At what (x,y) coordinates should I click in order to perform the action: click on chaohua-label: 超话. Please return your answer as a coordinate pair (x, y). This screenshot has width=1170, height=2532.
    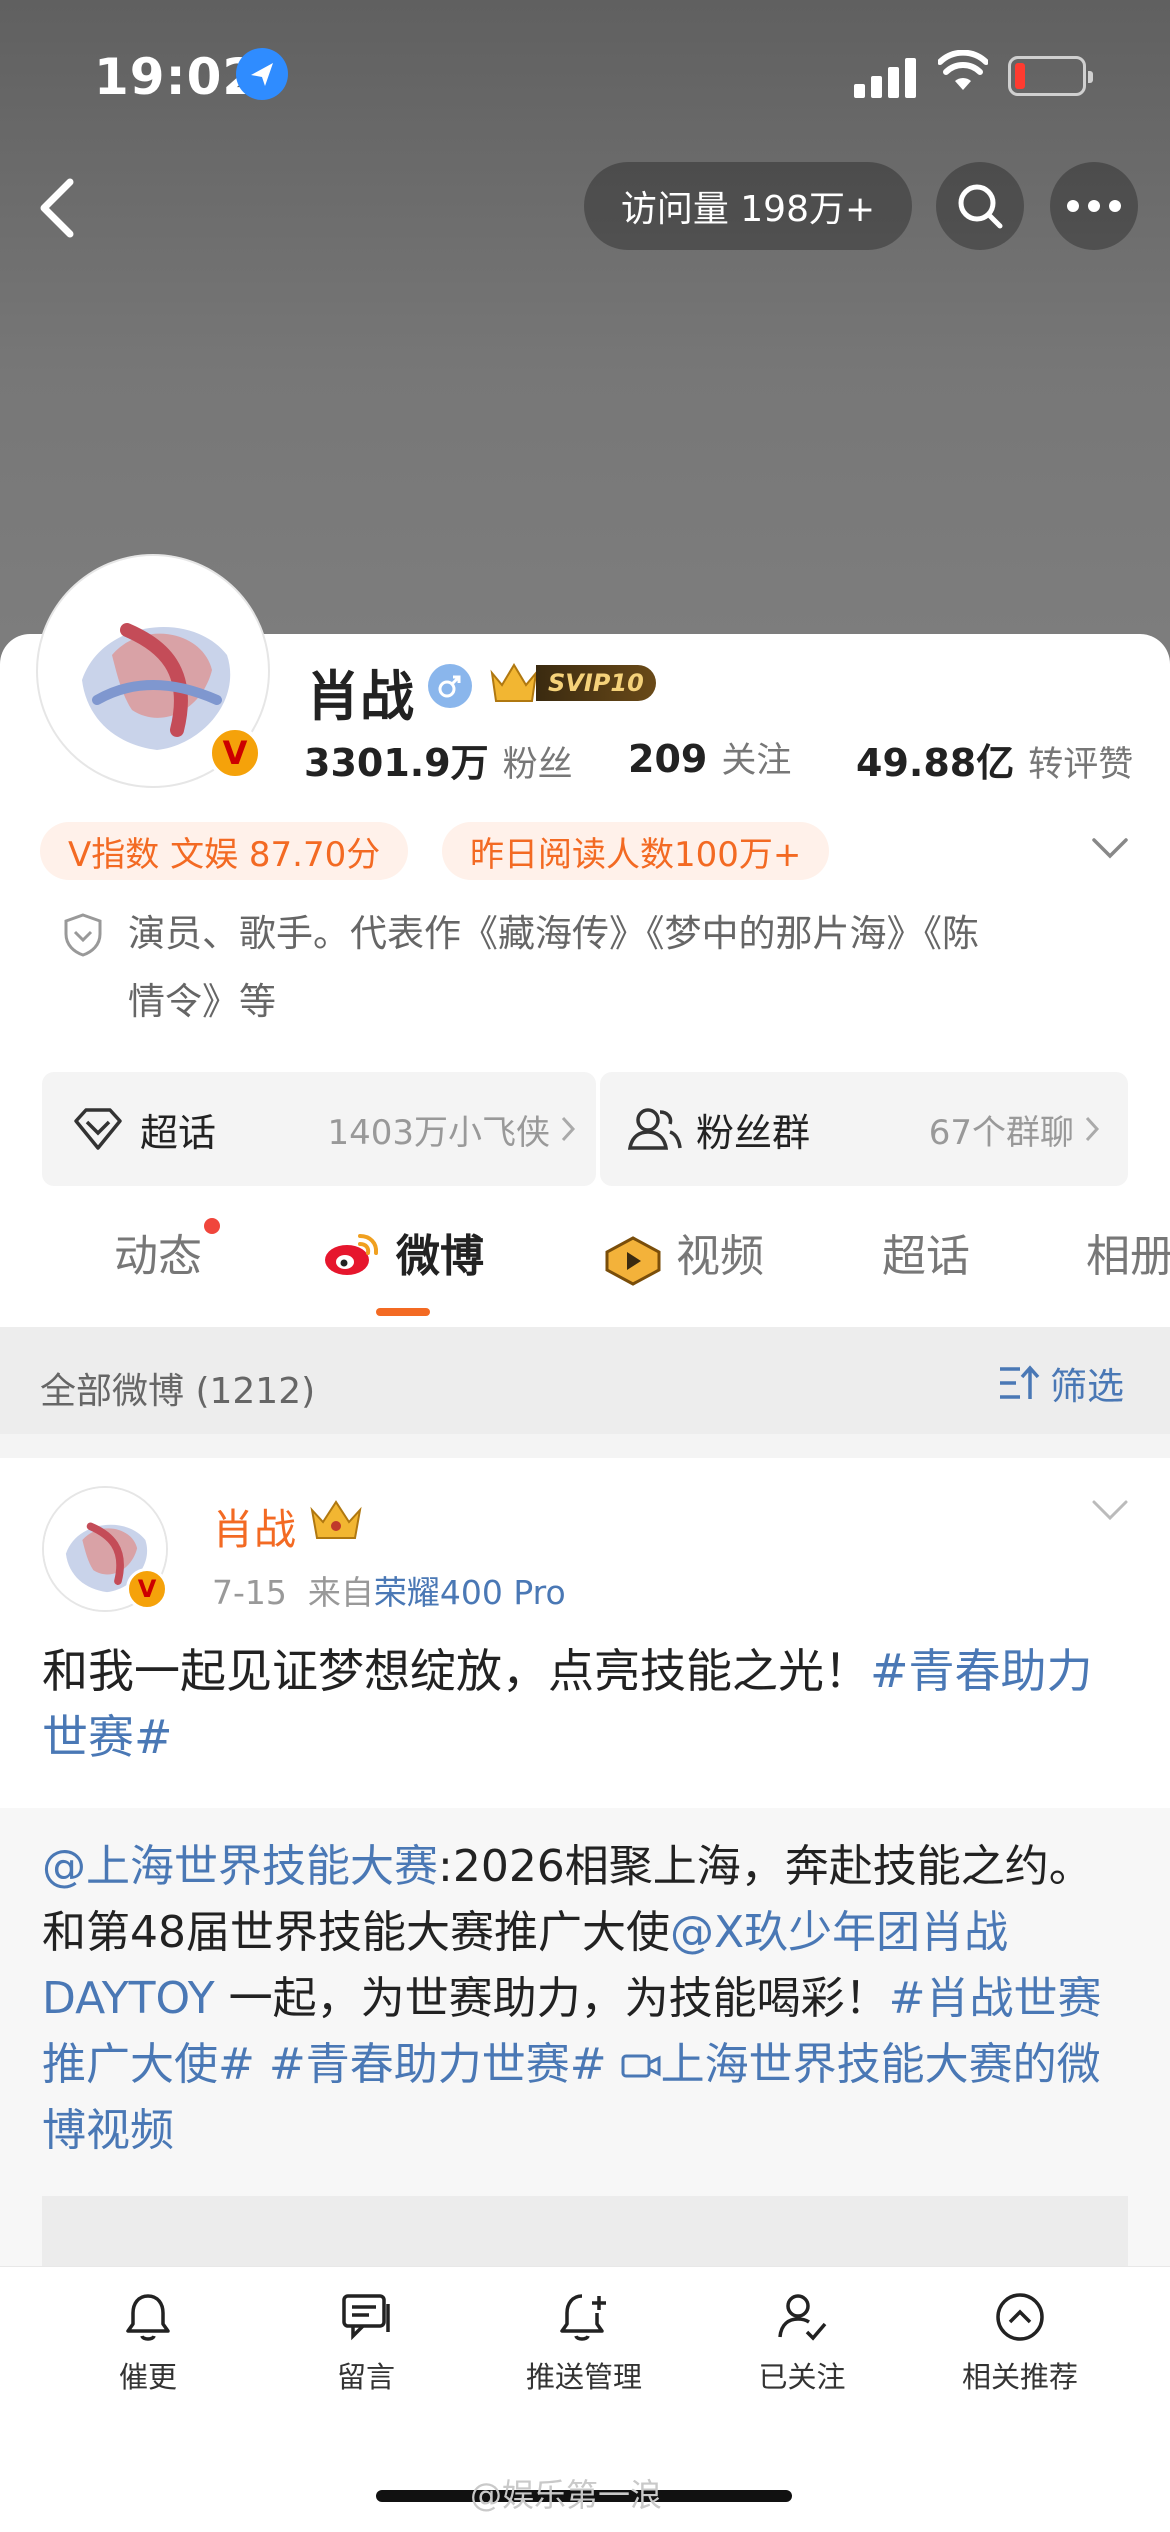
    Looking at the image, I should click on (178, 1132).